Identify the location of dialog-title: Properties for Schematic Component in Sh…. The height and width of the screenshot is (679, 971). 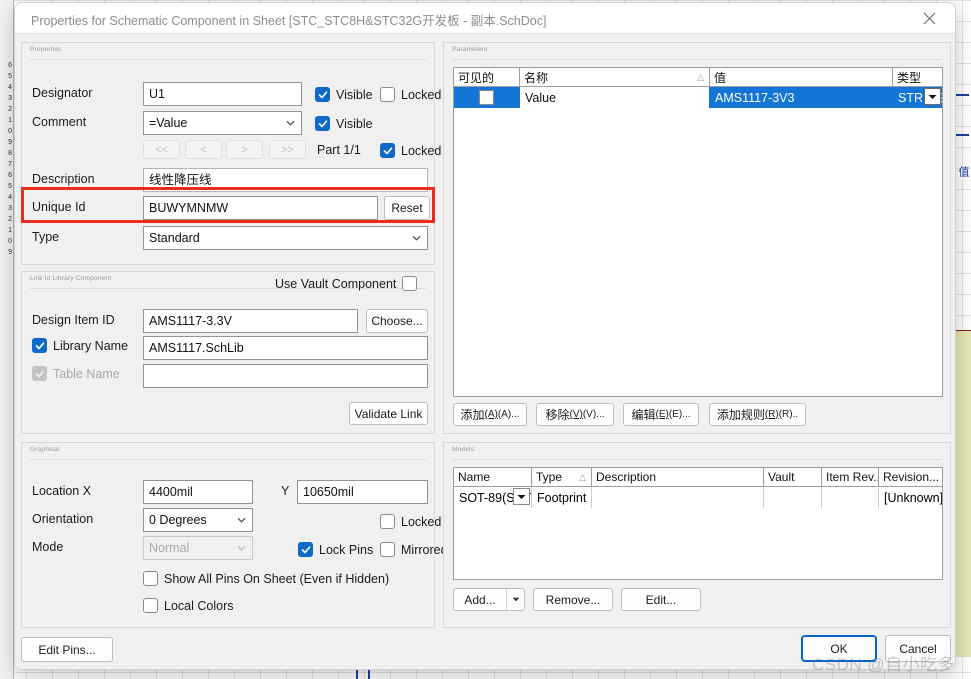
(289, 21).